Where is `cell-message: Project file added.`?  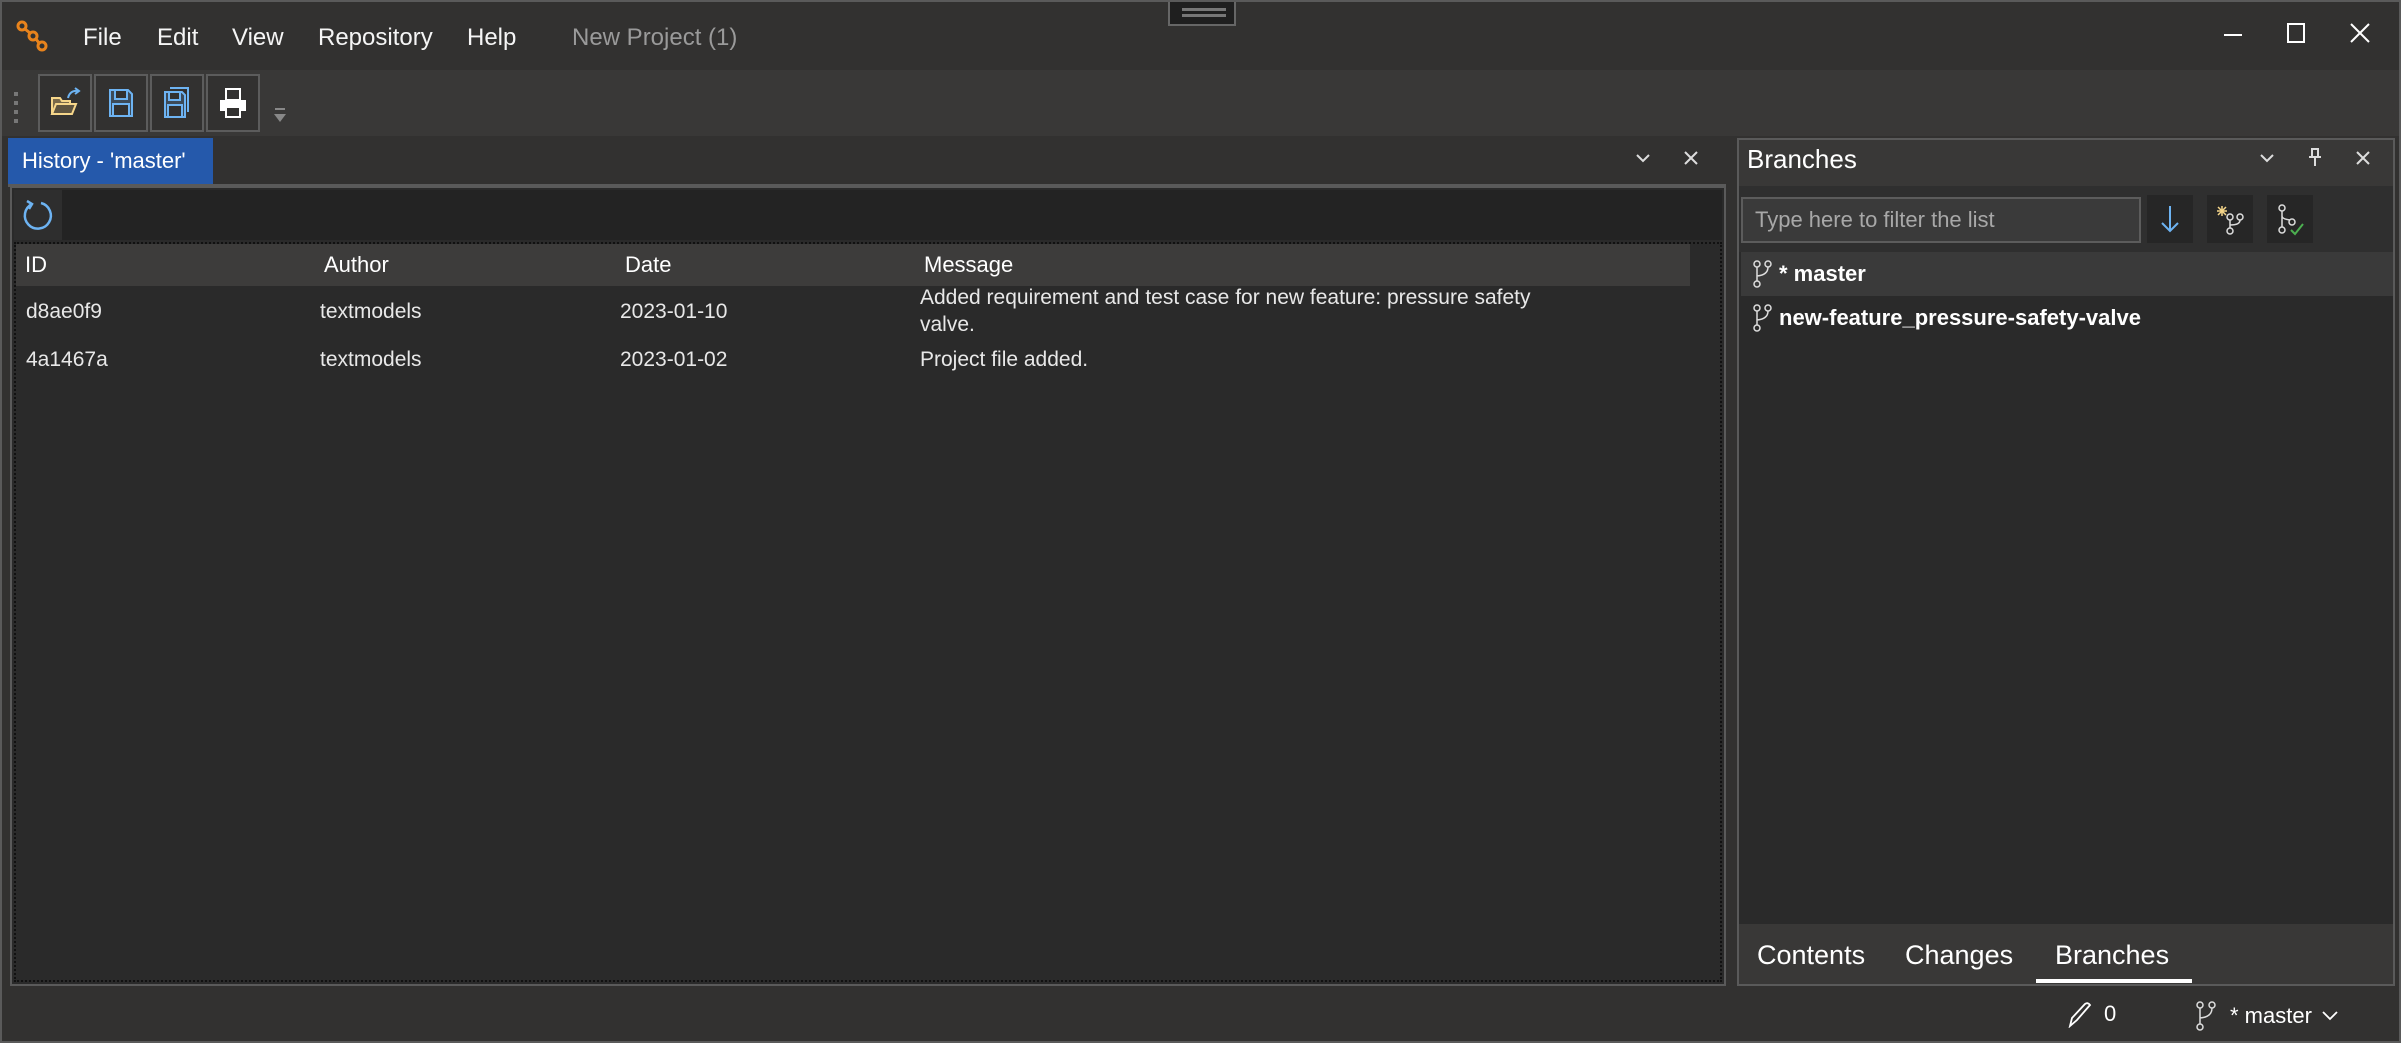 cell-message: Project file added. is located at coordinates (1004, 359).